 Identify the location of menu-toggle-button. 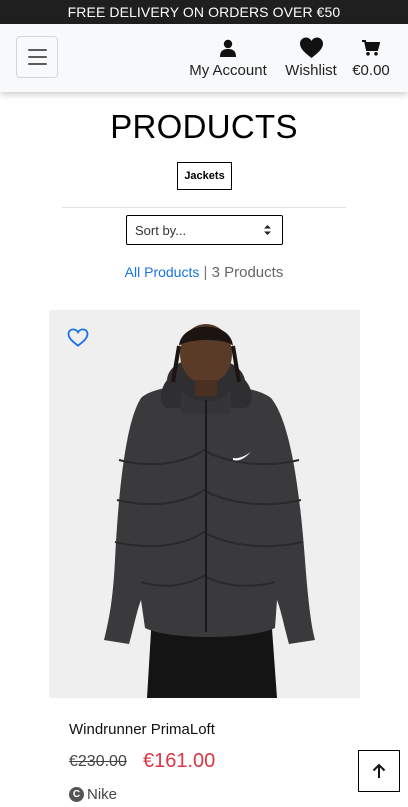
(37, 57).